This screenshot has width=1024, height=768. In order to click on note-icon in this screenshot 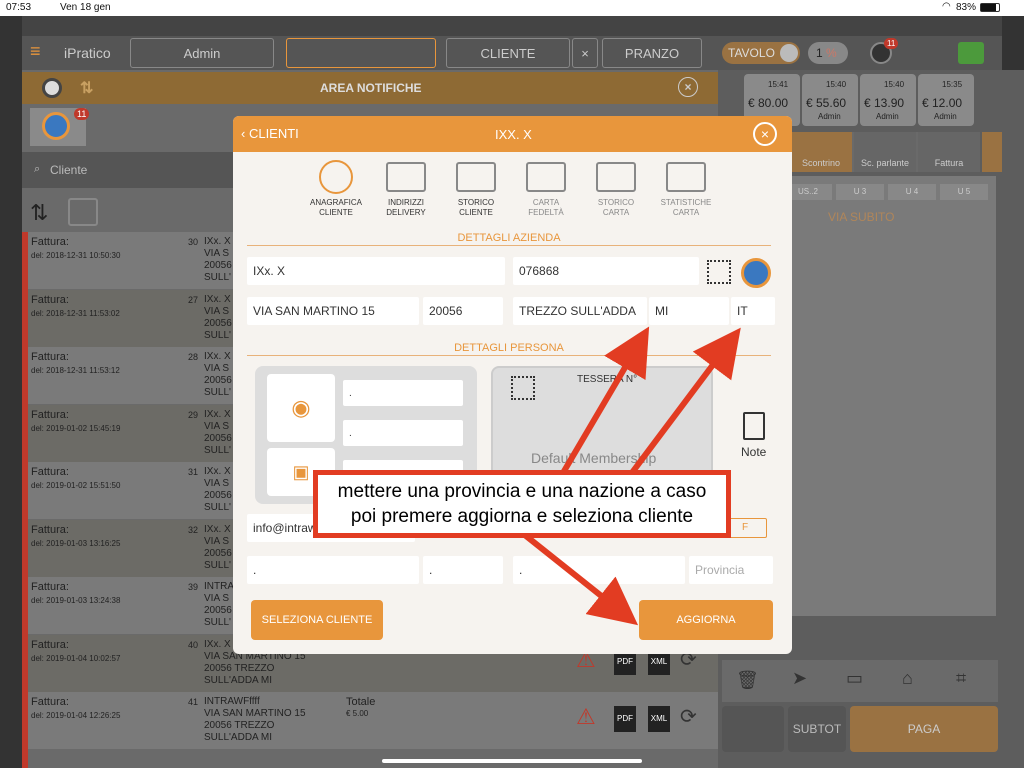, I will do `click(754, 426)`.